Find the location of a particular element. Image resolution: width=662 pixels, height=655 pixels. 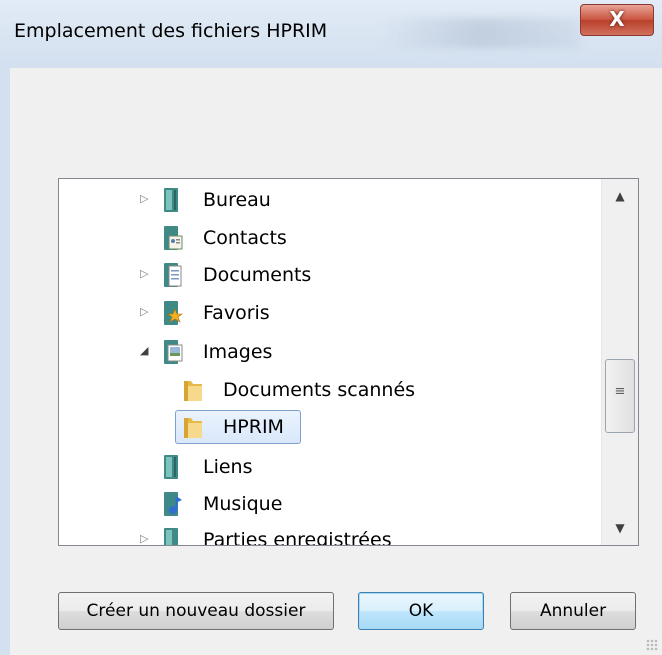

tree-item-label: Liens is located at coordinates (228, 467).